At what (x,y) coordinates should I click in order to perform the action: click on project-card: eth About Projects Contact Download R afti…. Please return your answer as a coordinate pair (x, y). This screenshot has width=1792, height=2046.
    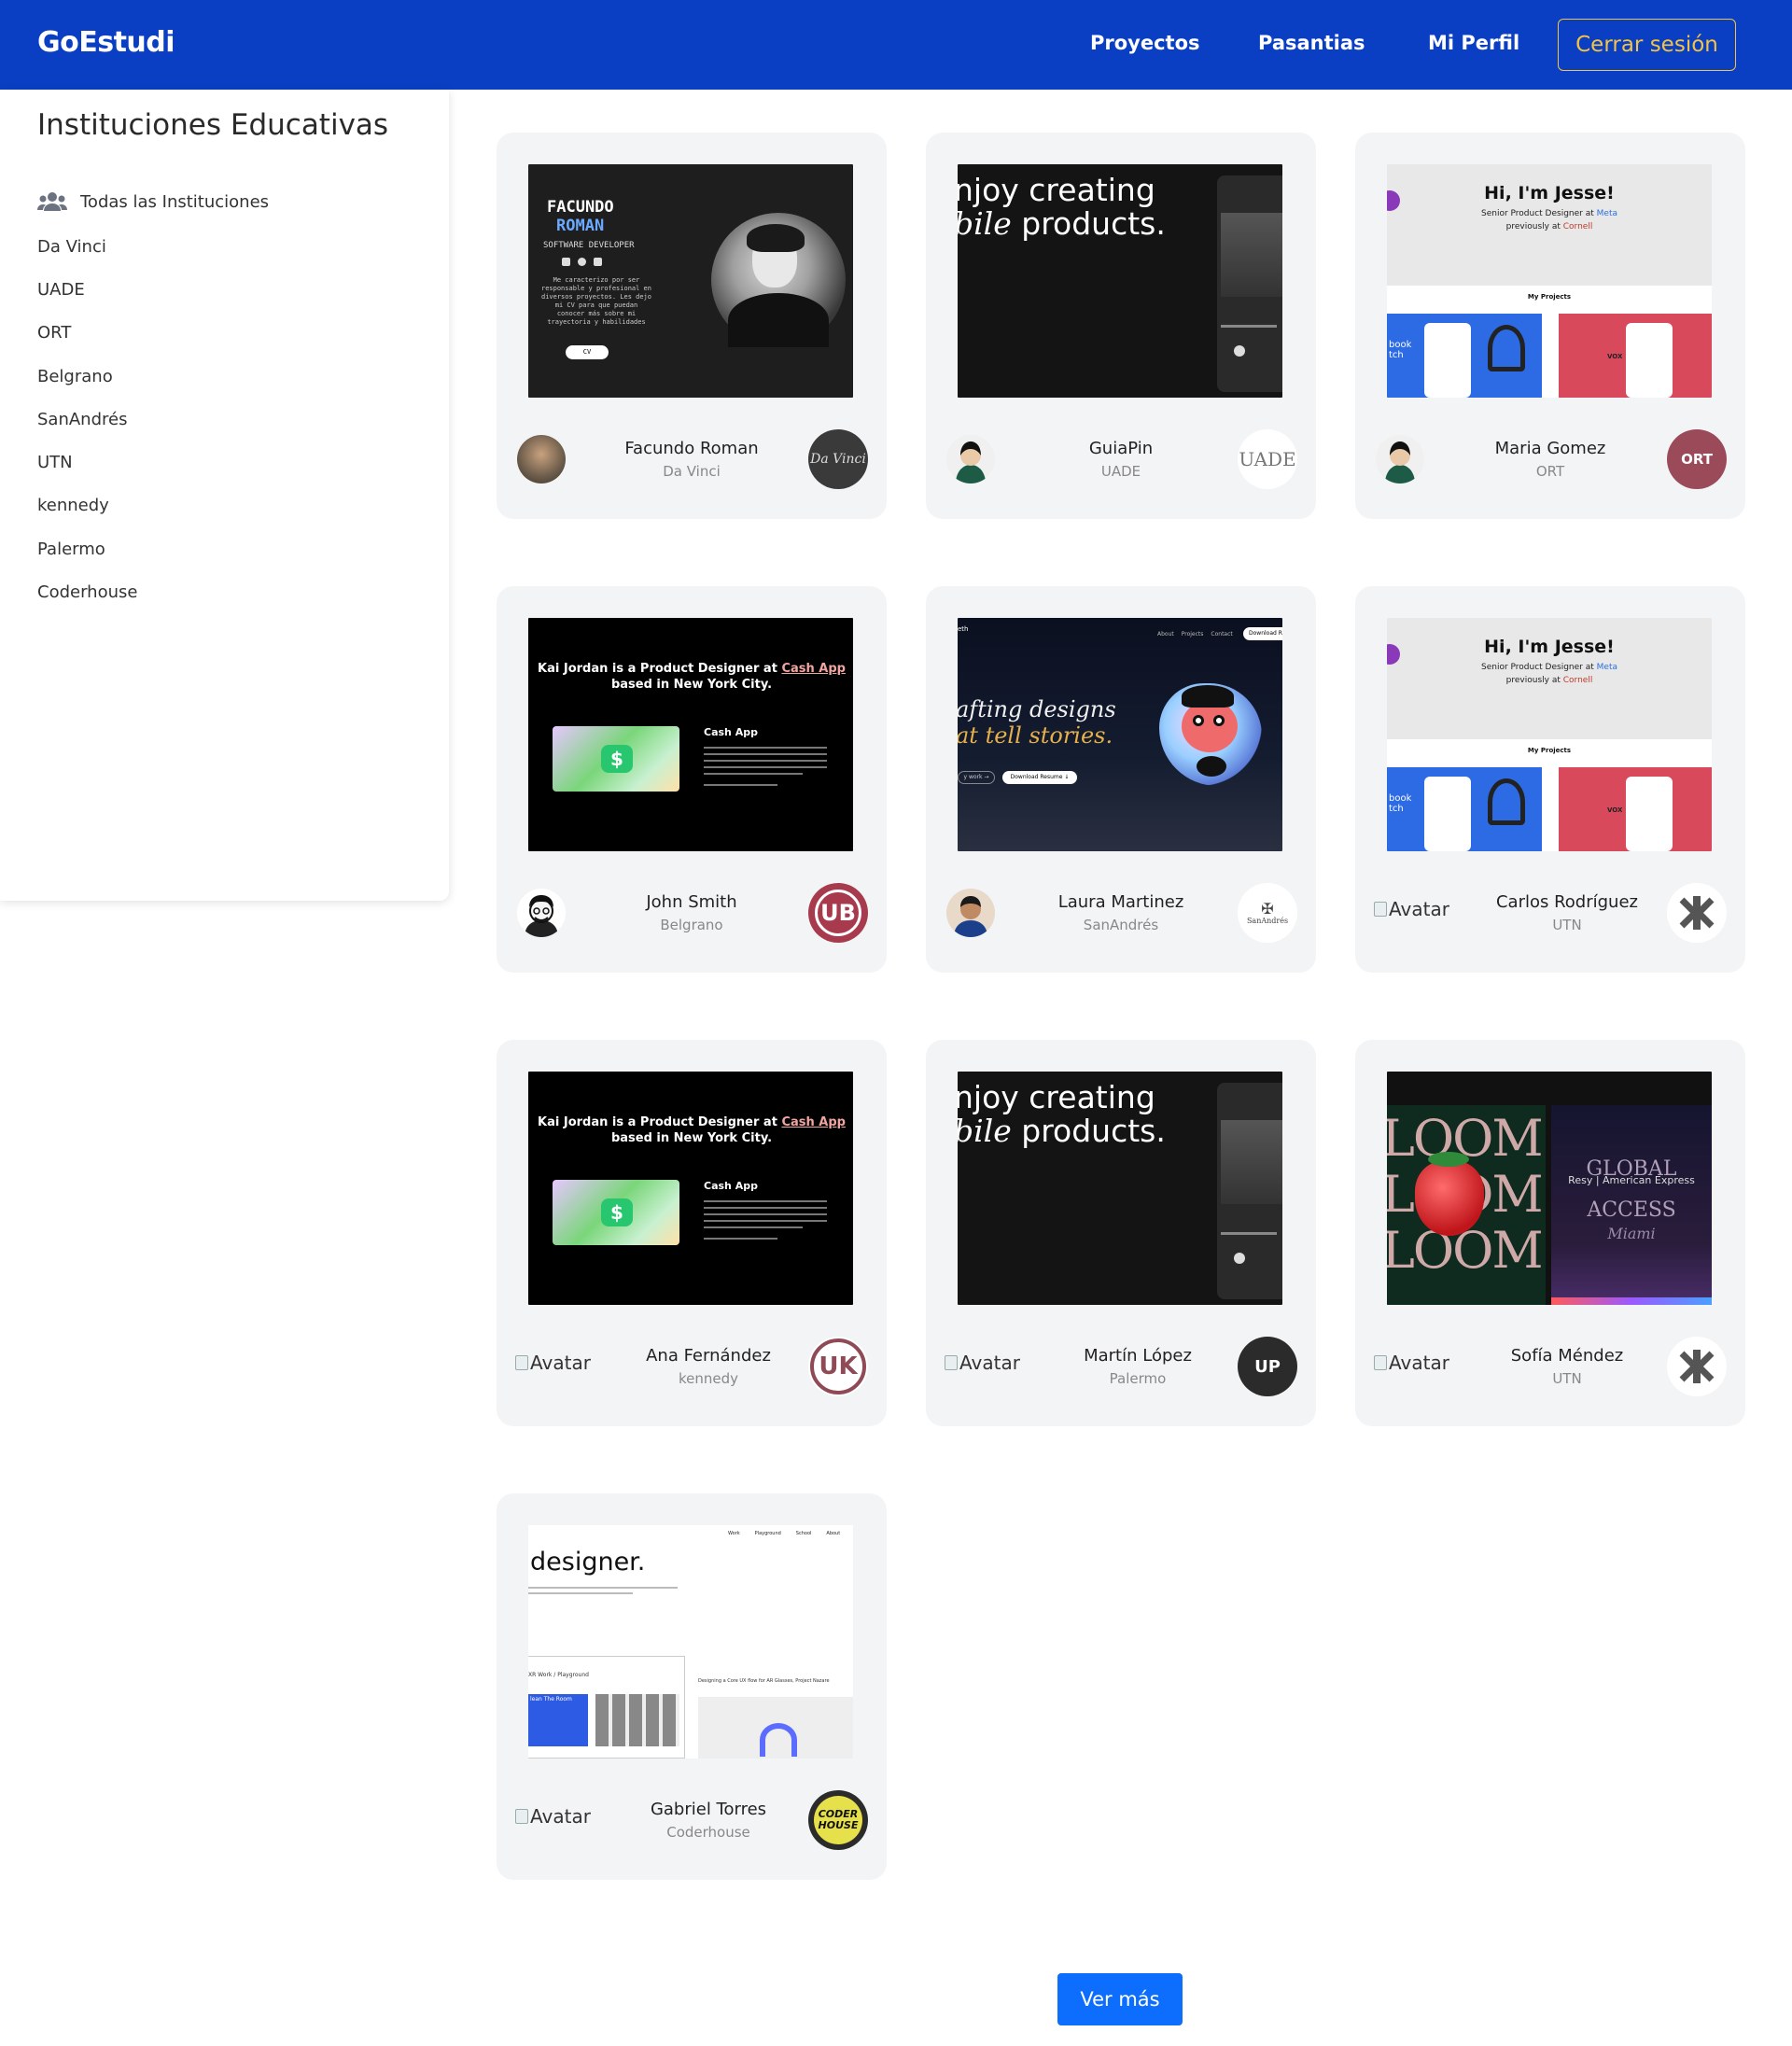
    Looking at the image, I should click on (1121, 779).